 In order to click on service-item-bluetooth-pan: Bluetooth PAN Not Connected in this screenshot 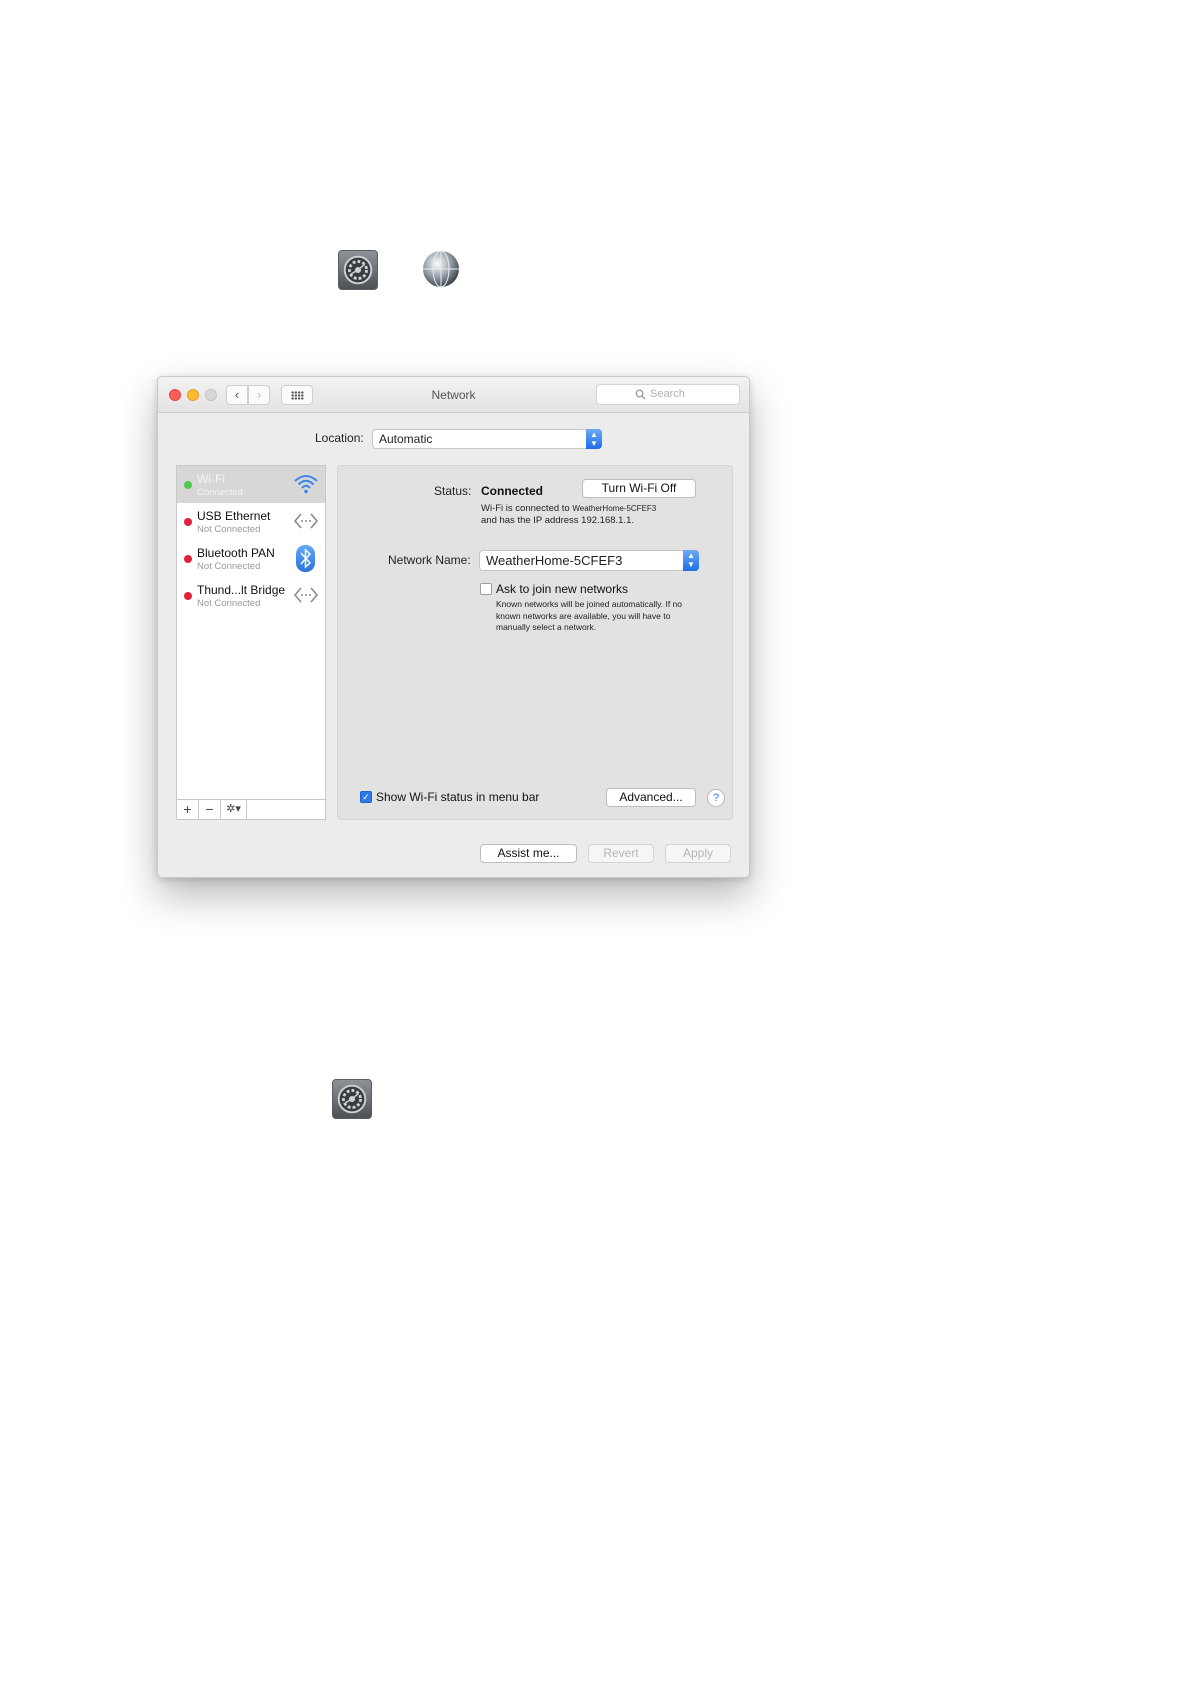, I will do `click(251, 558)`.